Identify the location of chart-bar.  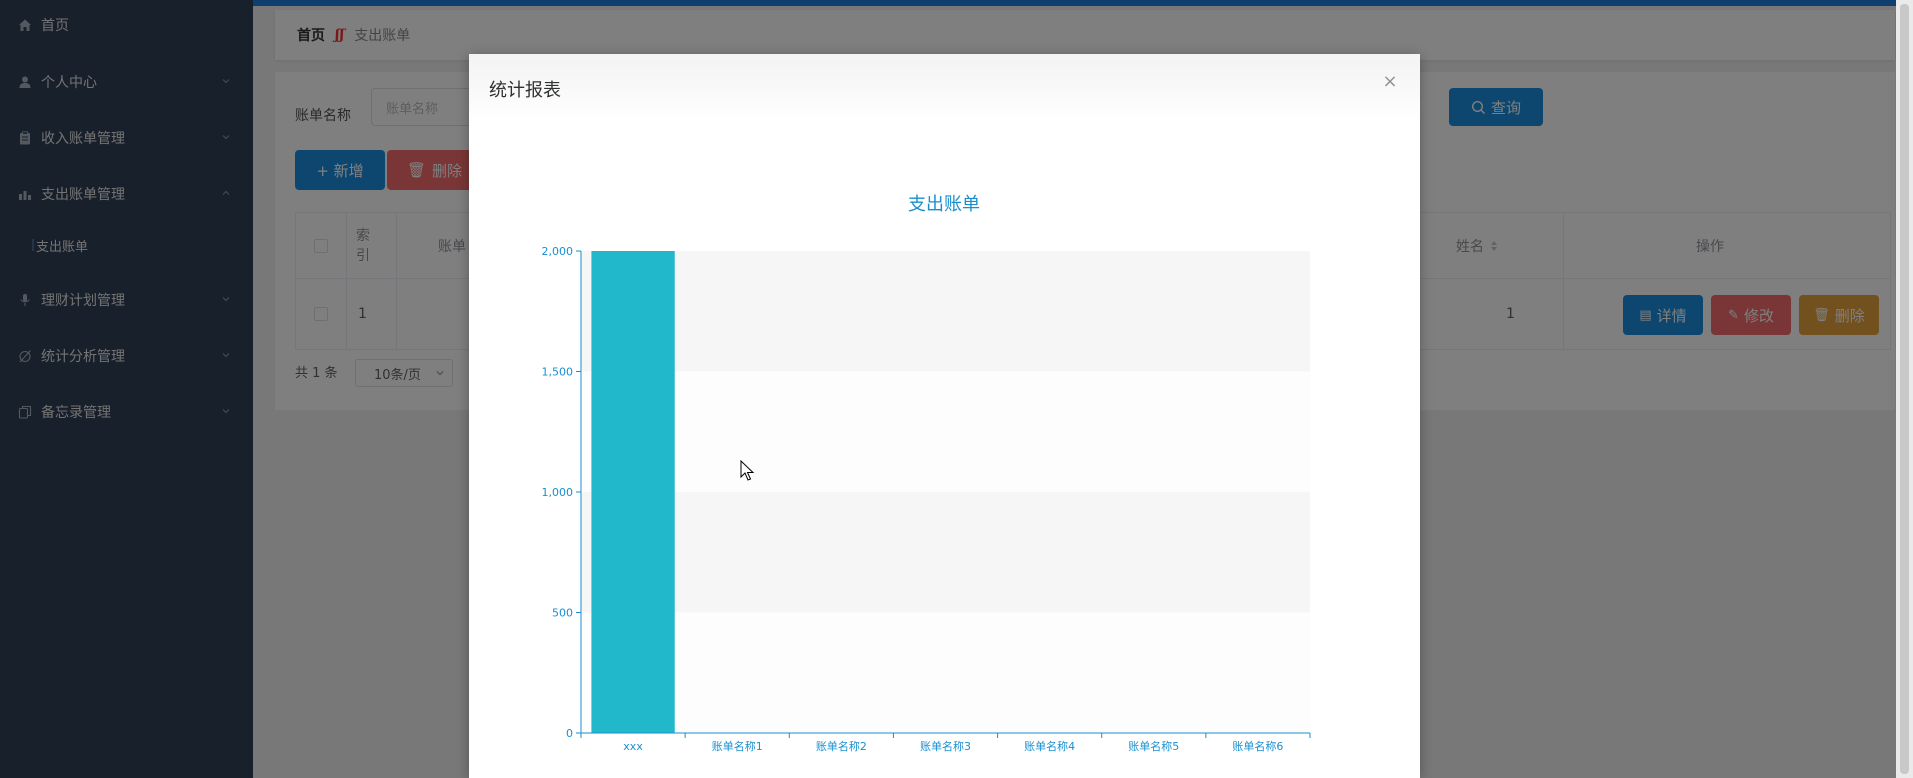
(633, 492).